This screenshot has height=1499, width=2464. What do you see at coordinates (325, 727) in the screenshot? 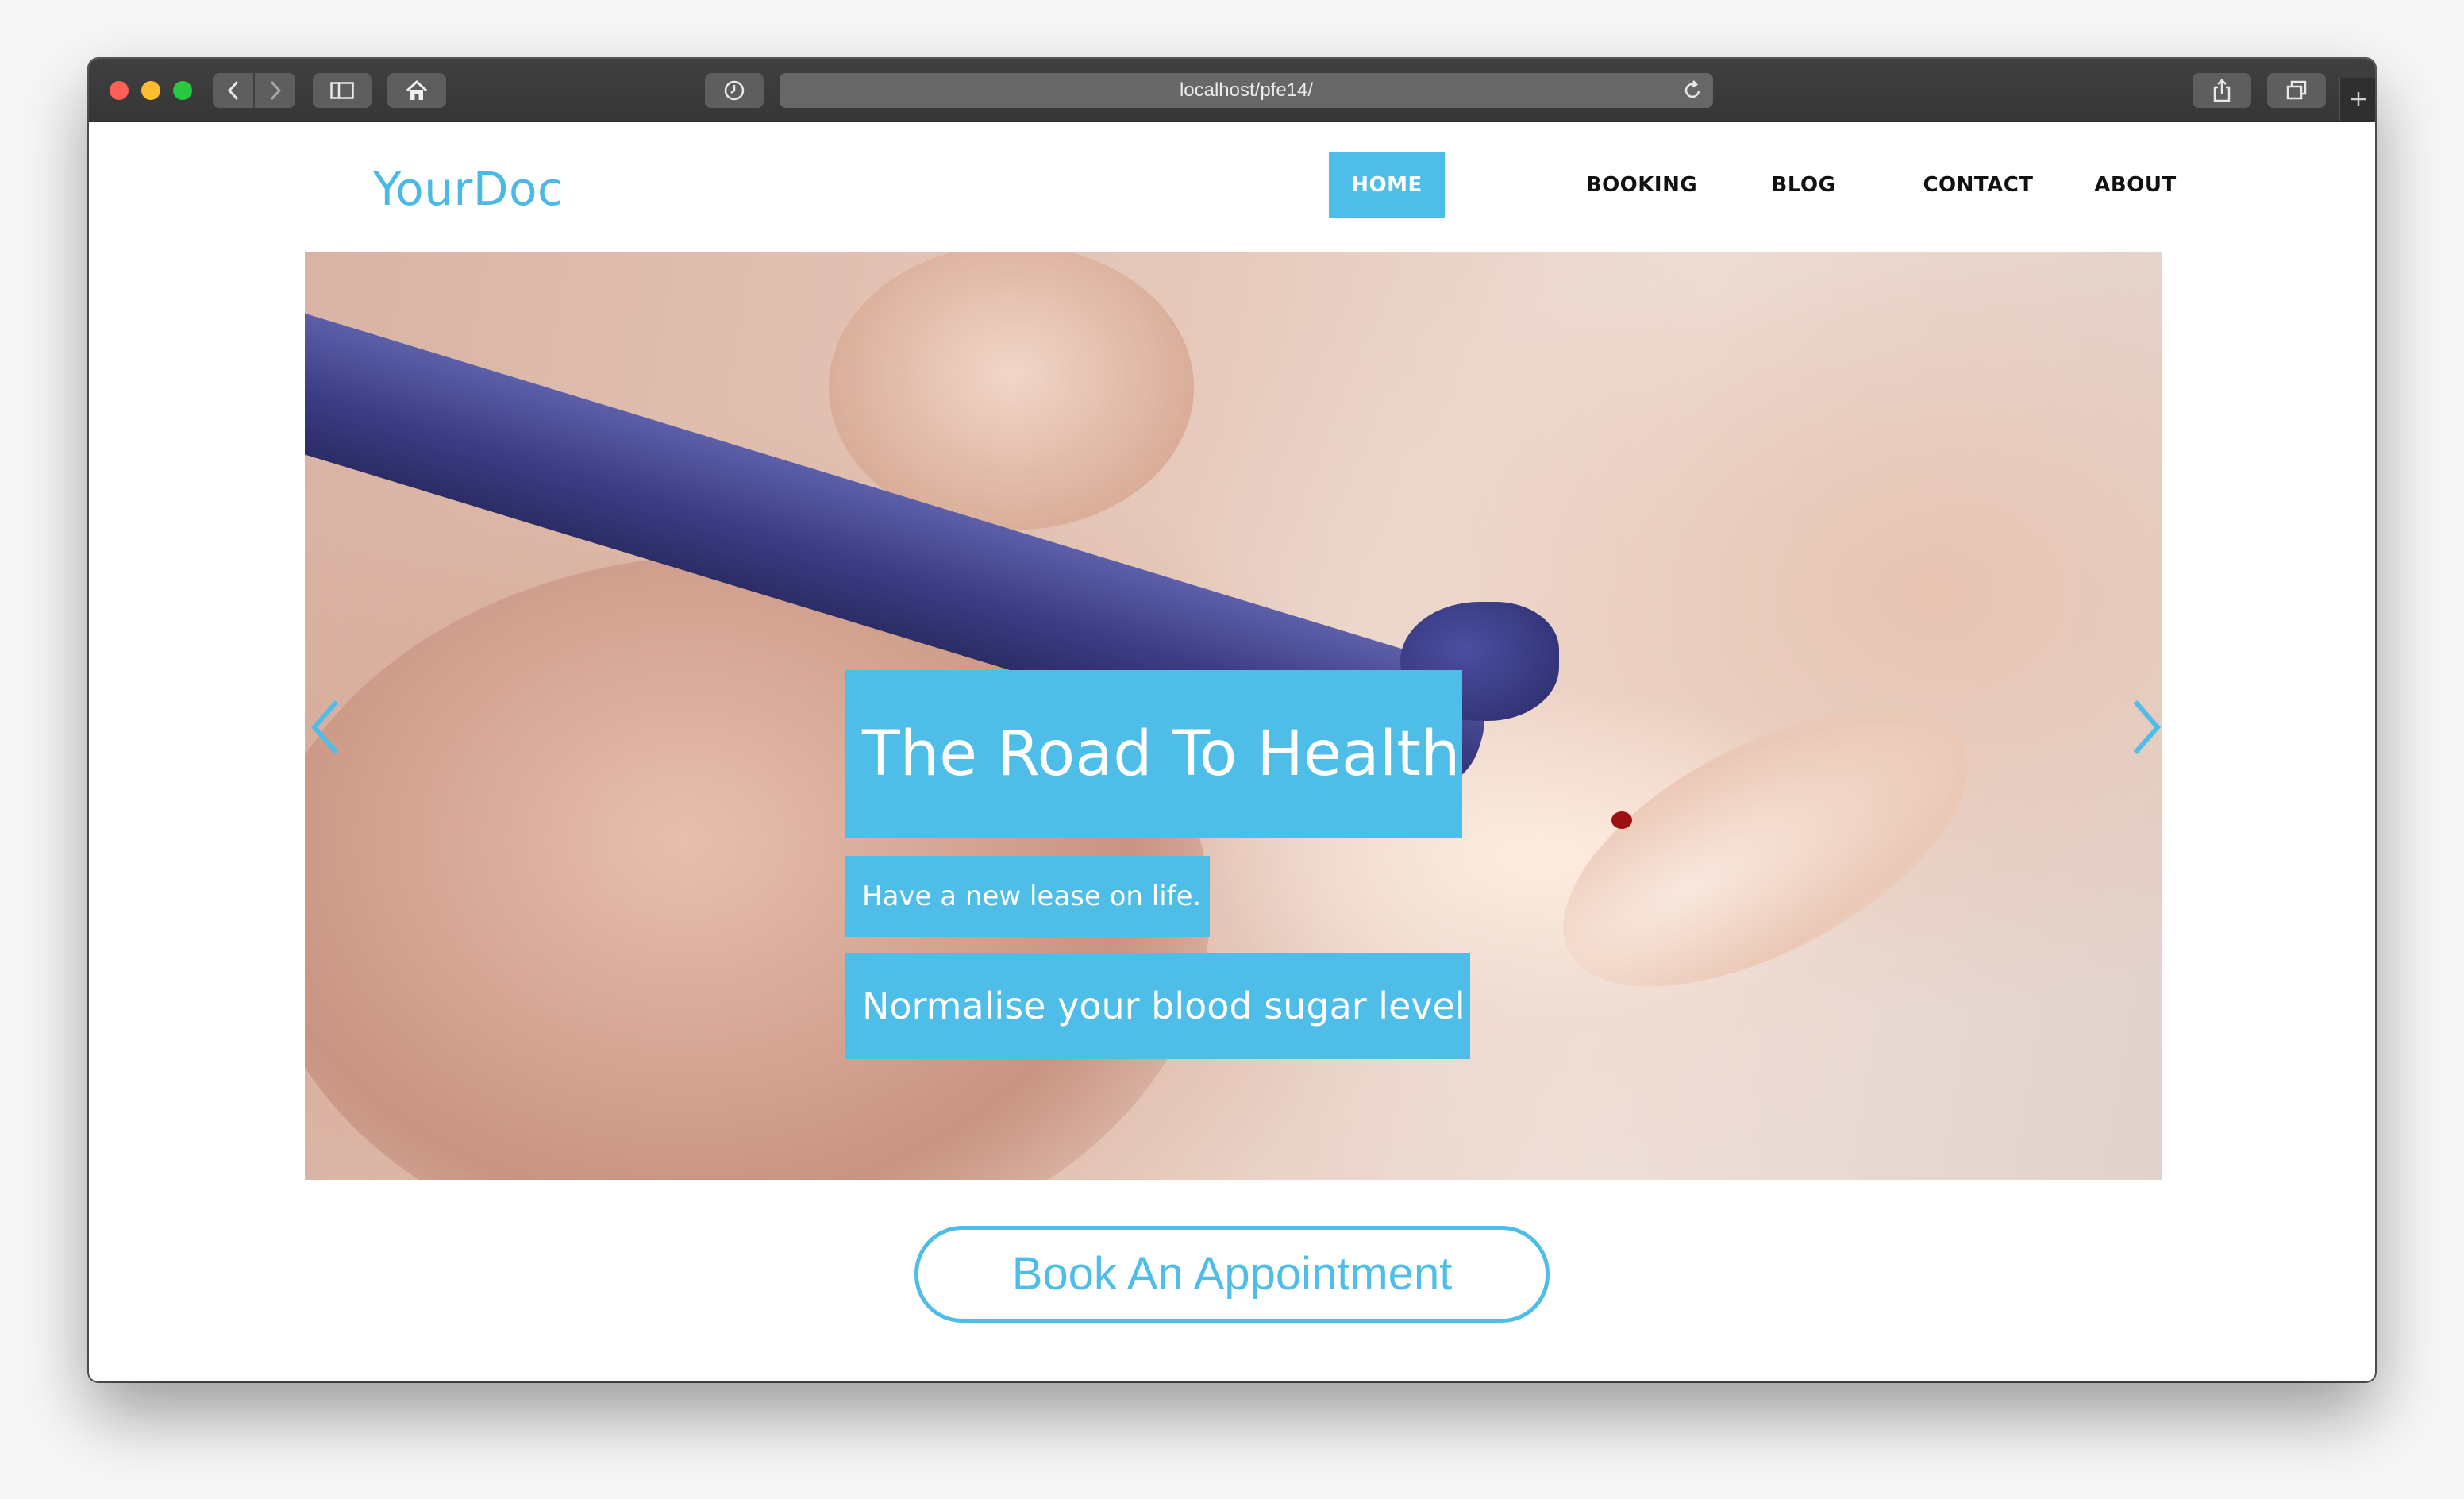
I see `carousel-prev-button` at bounding box center [325, 727].